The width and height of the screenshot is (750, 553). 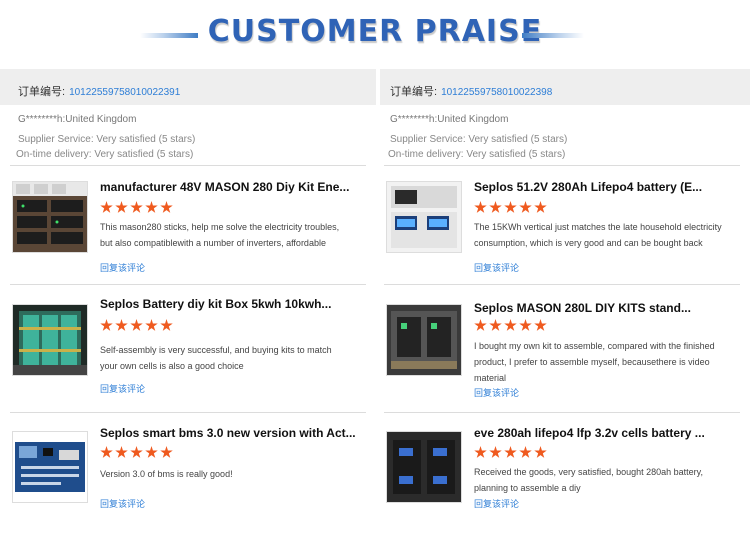 What do you see at coordinates (124, 92) in the screenshot?
I see `order-number: 10122559758010022391` at bounding box center [124, 92].